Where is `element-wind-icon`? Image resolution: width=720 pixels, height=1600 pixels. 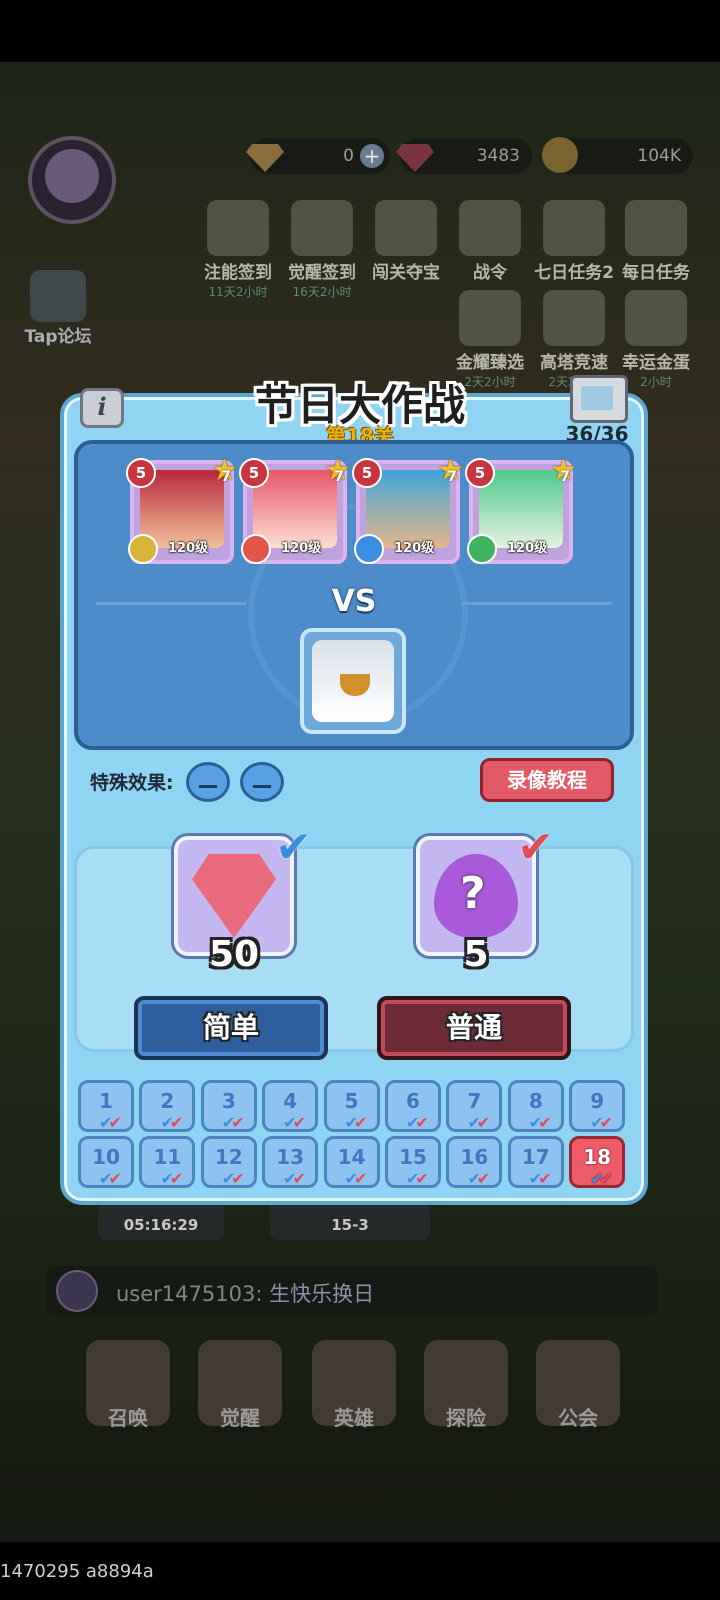 element-wind-icon is located at coordinates (143, 549).